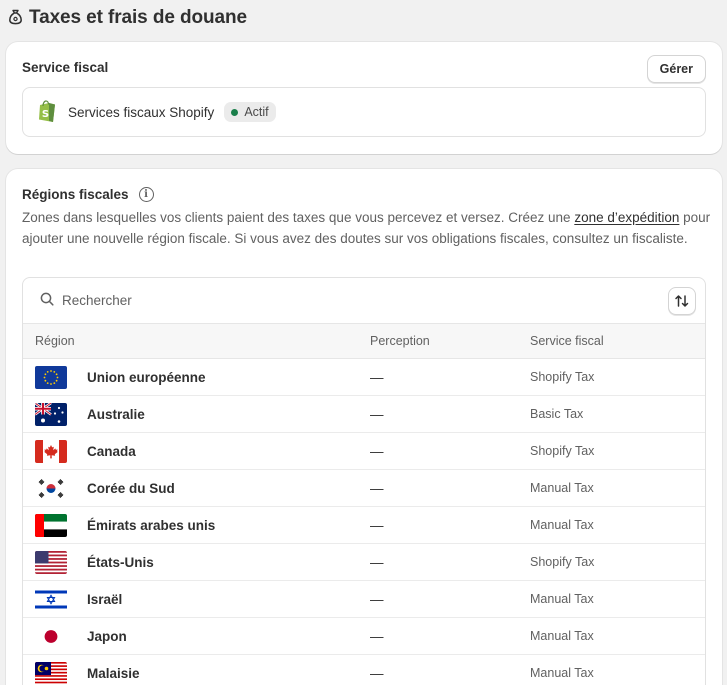  What do you see at coordinates (51, 562) in the screenshot?
I see `usa-flag-icon` at bounding box center [51, 562].